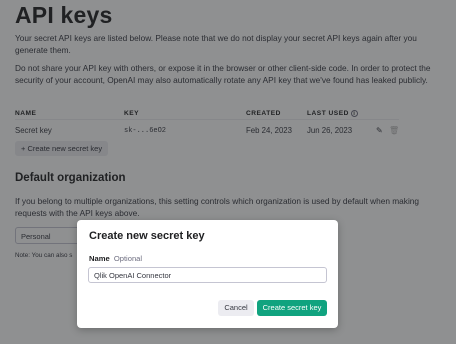 The width and height of the screenshot is (456, 344). I want to click on cancel-button: Cancel, so click(236, 308).